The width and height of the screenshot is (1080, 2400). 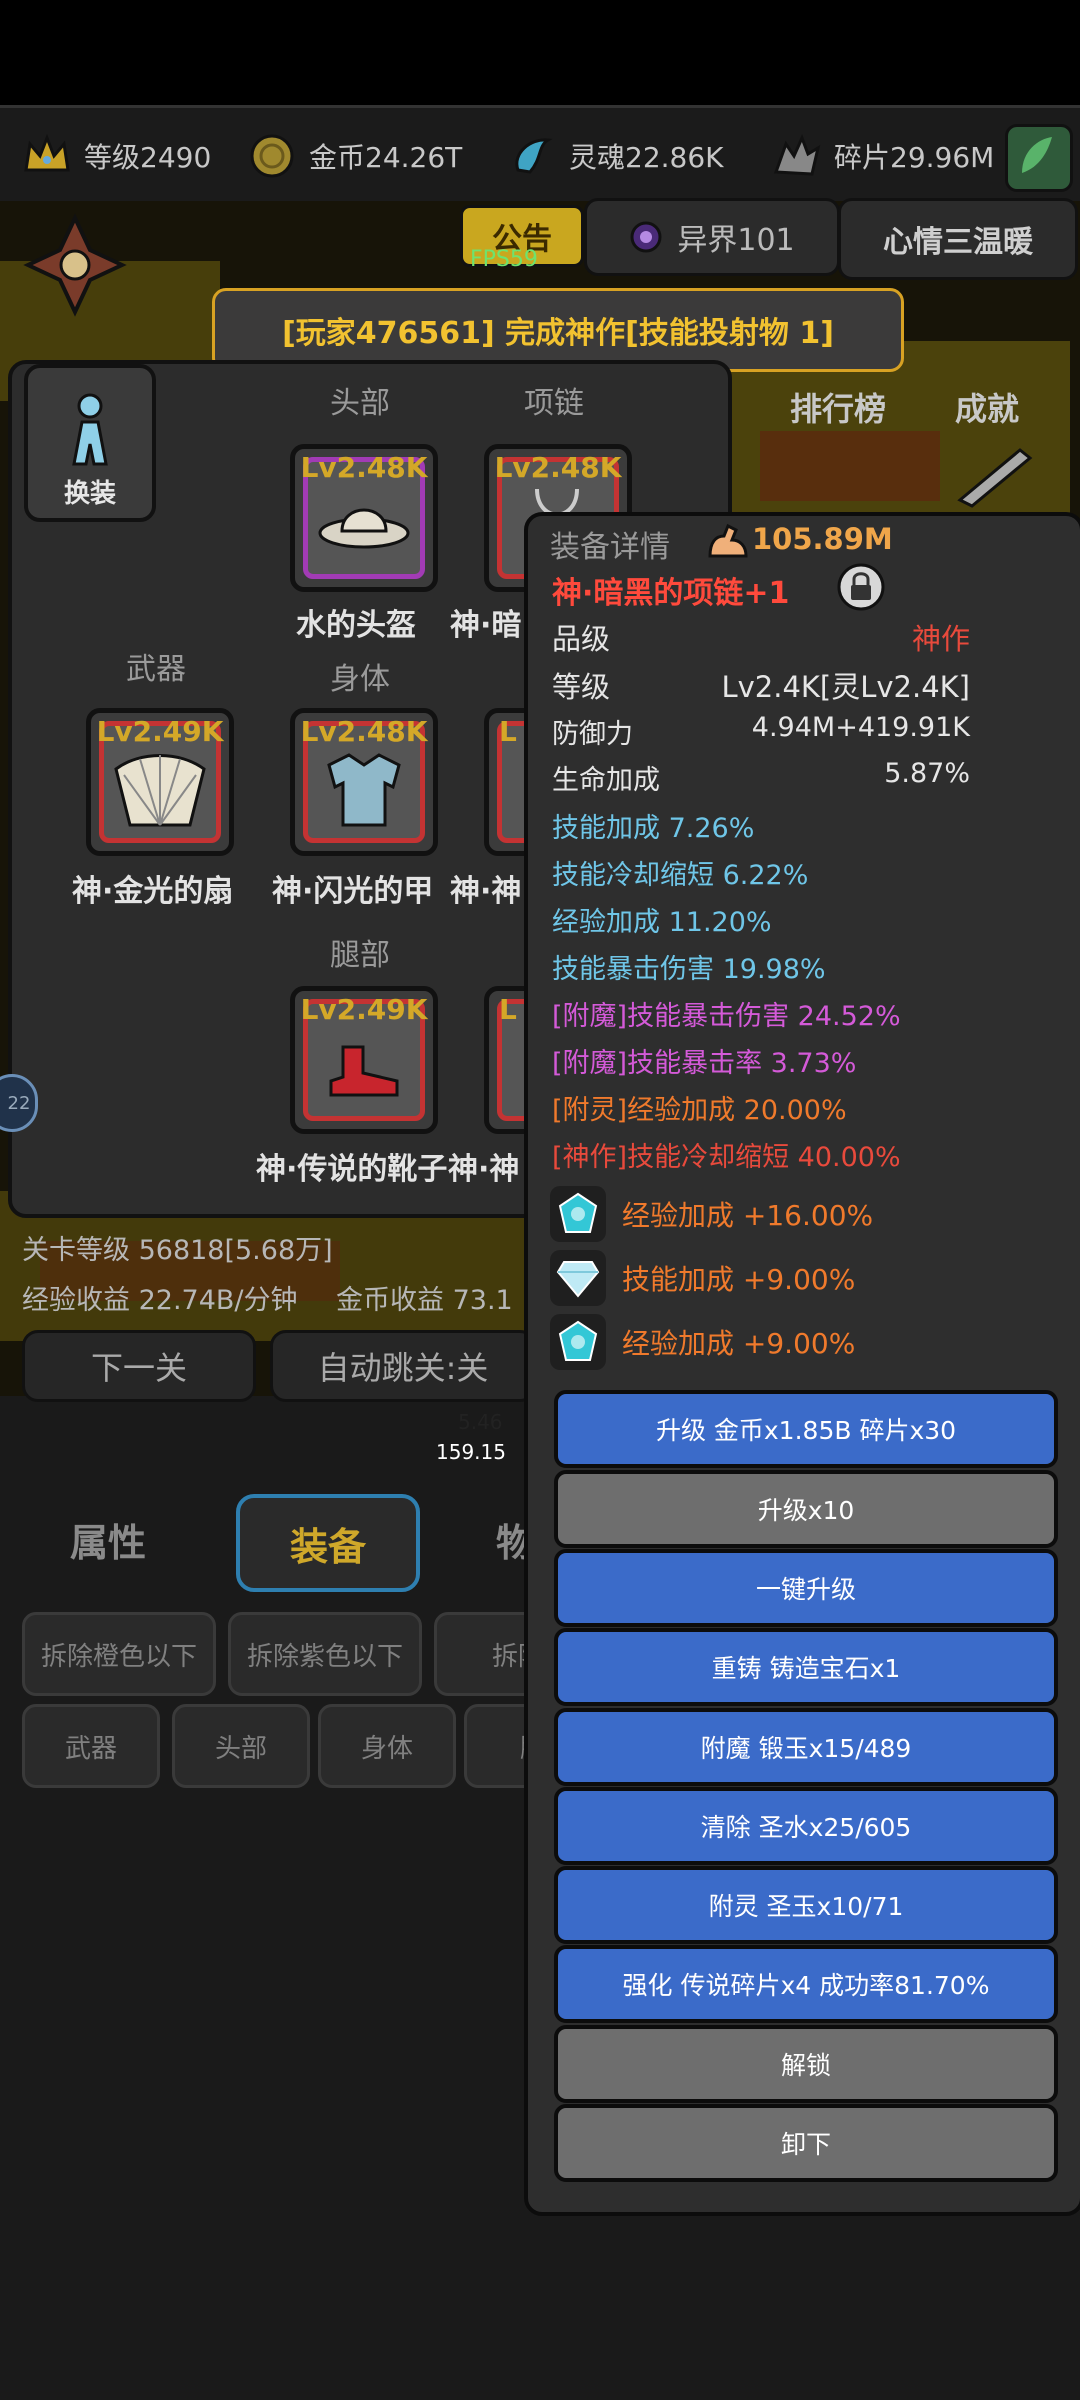 What do you see at coordinates (592, 734) in the screenshot?
I see `stat-label-defense: 防御力` at bounding box center [592, 734].